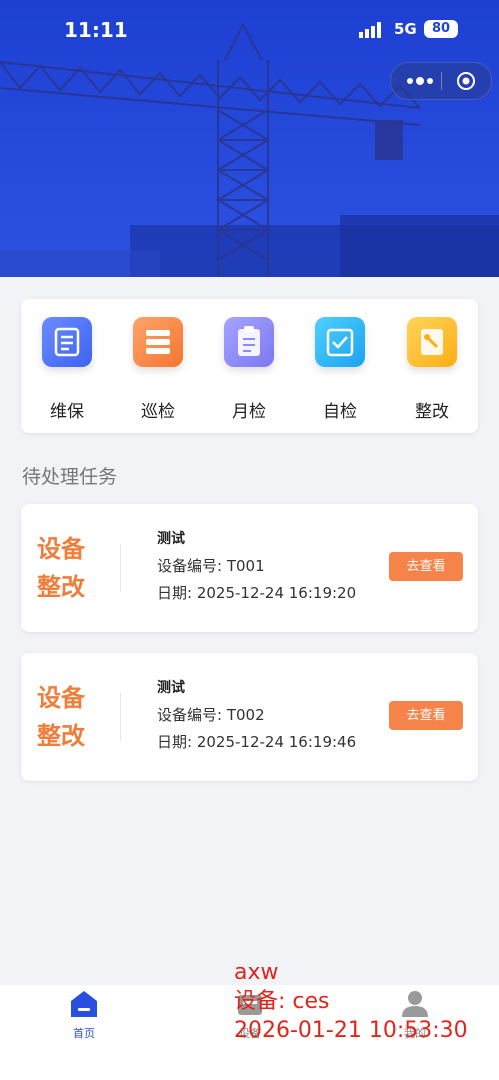 Image resolution: width=499 pixels, height=1080 pixels. What do you see at coordinates (84, 1004) in the screenshot?
I see `home-icon` at bounding box center [84, 1004].